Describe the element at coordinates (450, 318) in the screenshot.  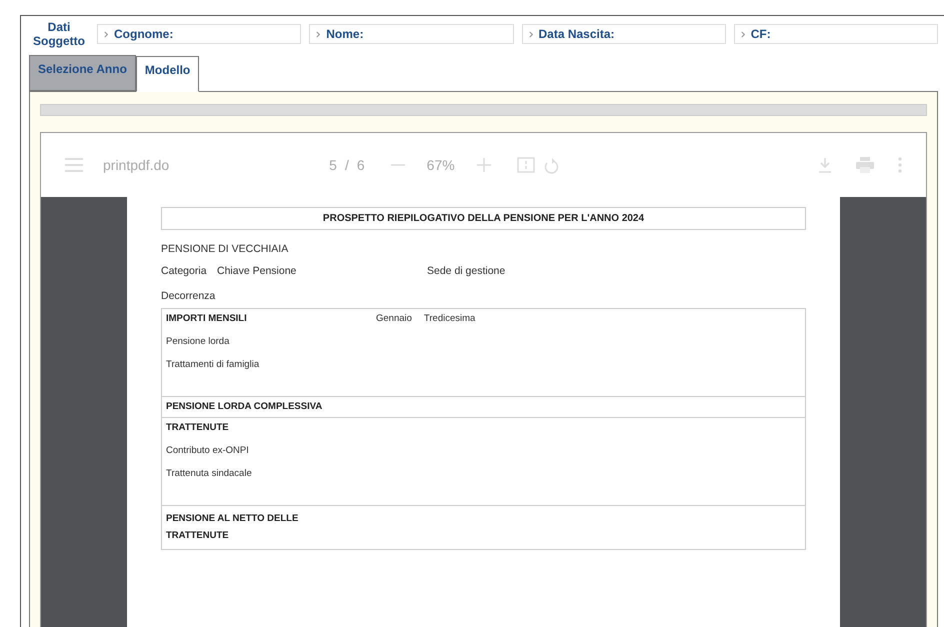
I see `column-heading: Tredicesima` at that location.